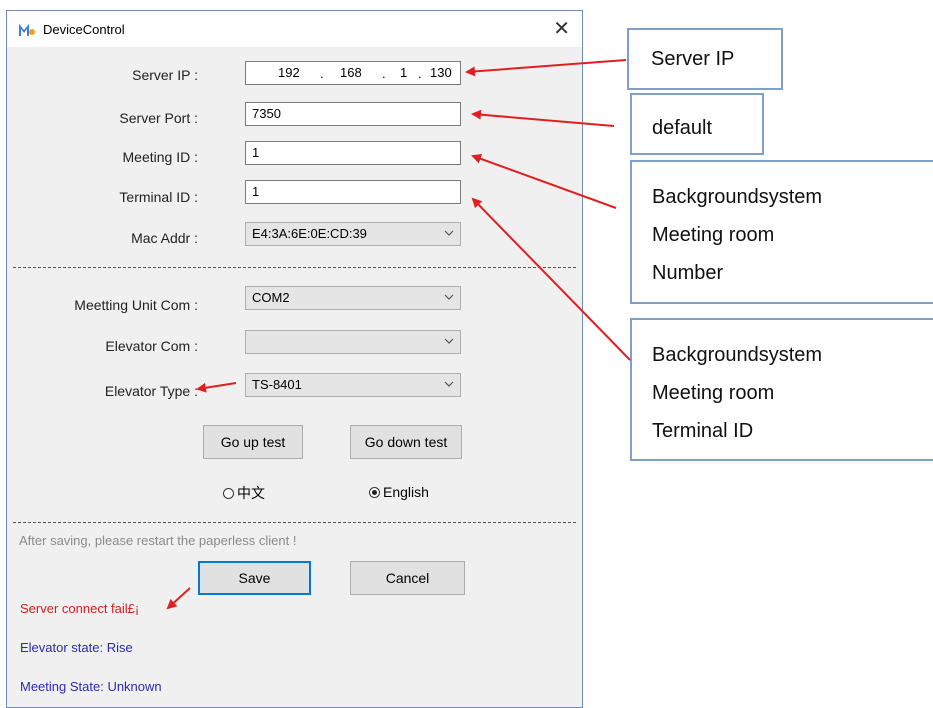  What do you see at coordinates (353, 153) in the screenshot?
I see `meeting-id-input: 1` at bounding box center [353, 153].